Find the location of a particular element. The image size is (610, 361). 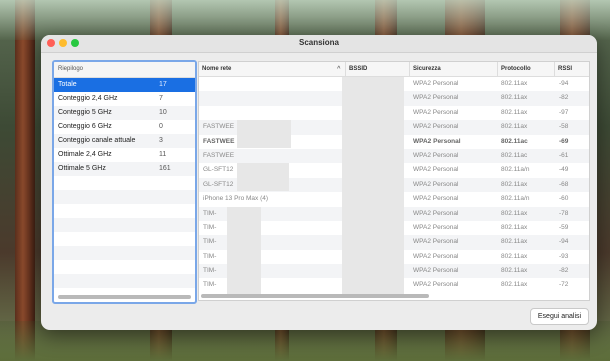

rssi-cell: -93 is located at coordinates (564, 256).